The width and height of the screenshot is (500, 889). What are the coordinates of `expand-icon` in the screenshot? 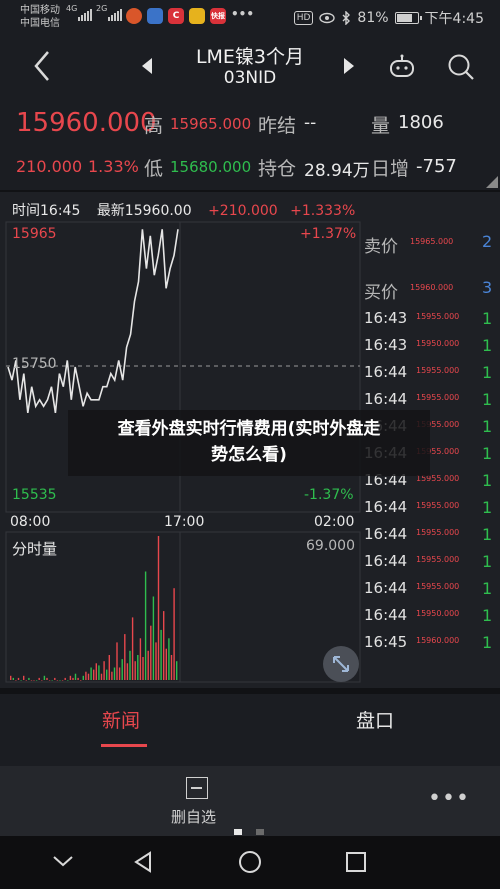 It's located at (341, 664).